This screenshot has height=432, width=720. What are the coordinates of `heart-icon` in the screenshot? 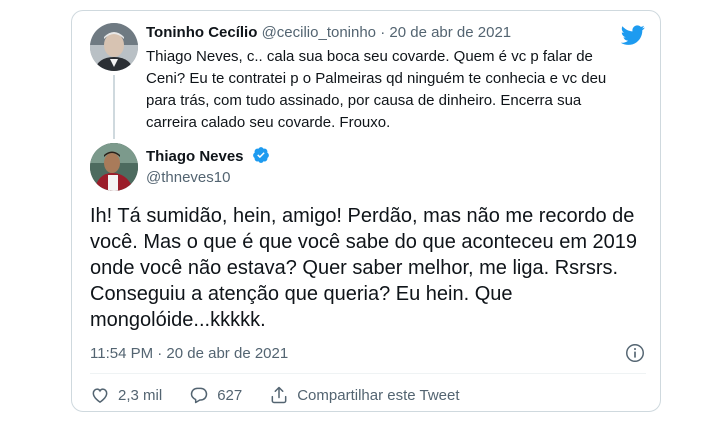 It's located at (100, 395).